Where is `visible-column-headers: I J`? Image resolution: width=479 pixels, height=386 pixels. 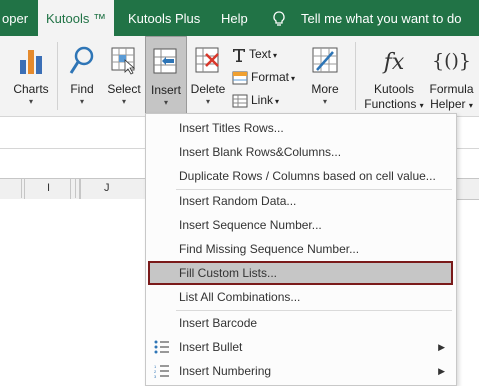 visible-column-headers: I J is located at coordinates (72, 188).